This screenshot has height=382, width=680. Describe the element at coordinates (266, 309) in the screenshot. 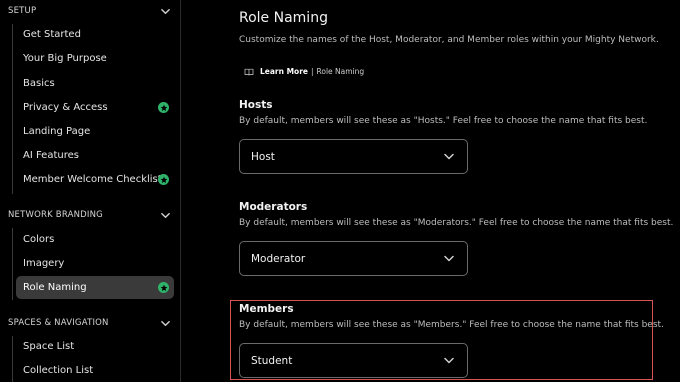

I see `members-heading: Members` at that location.